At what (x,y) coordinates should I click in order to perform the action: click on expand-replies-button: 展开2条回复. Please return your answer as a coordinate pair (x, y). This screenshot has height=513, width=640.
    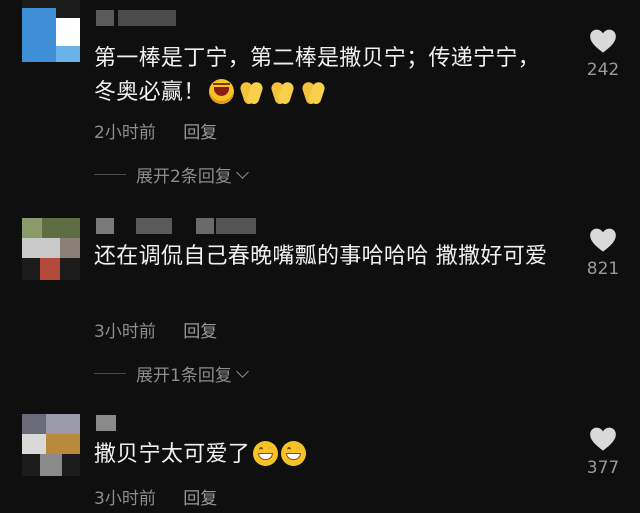
    Looking at the image, I should click on (171, 174).